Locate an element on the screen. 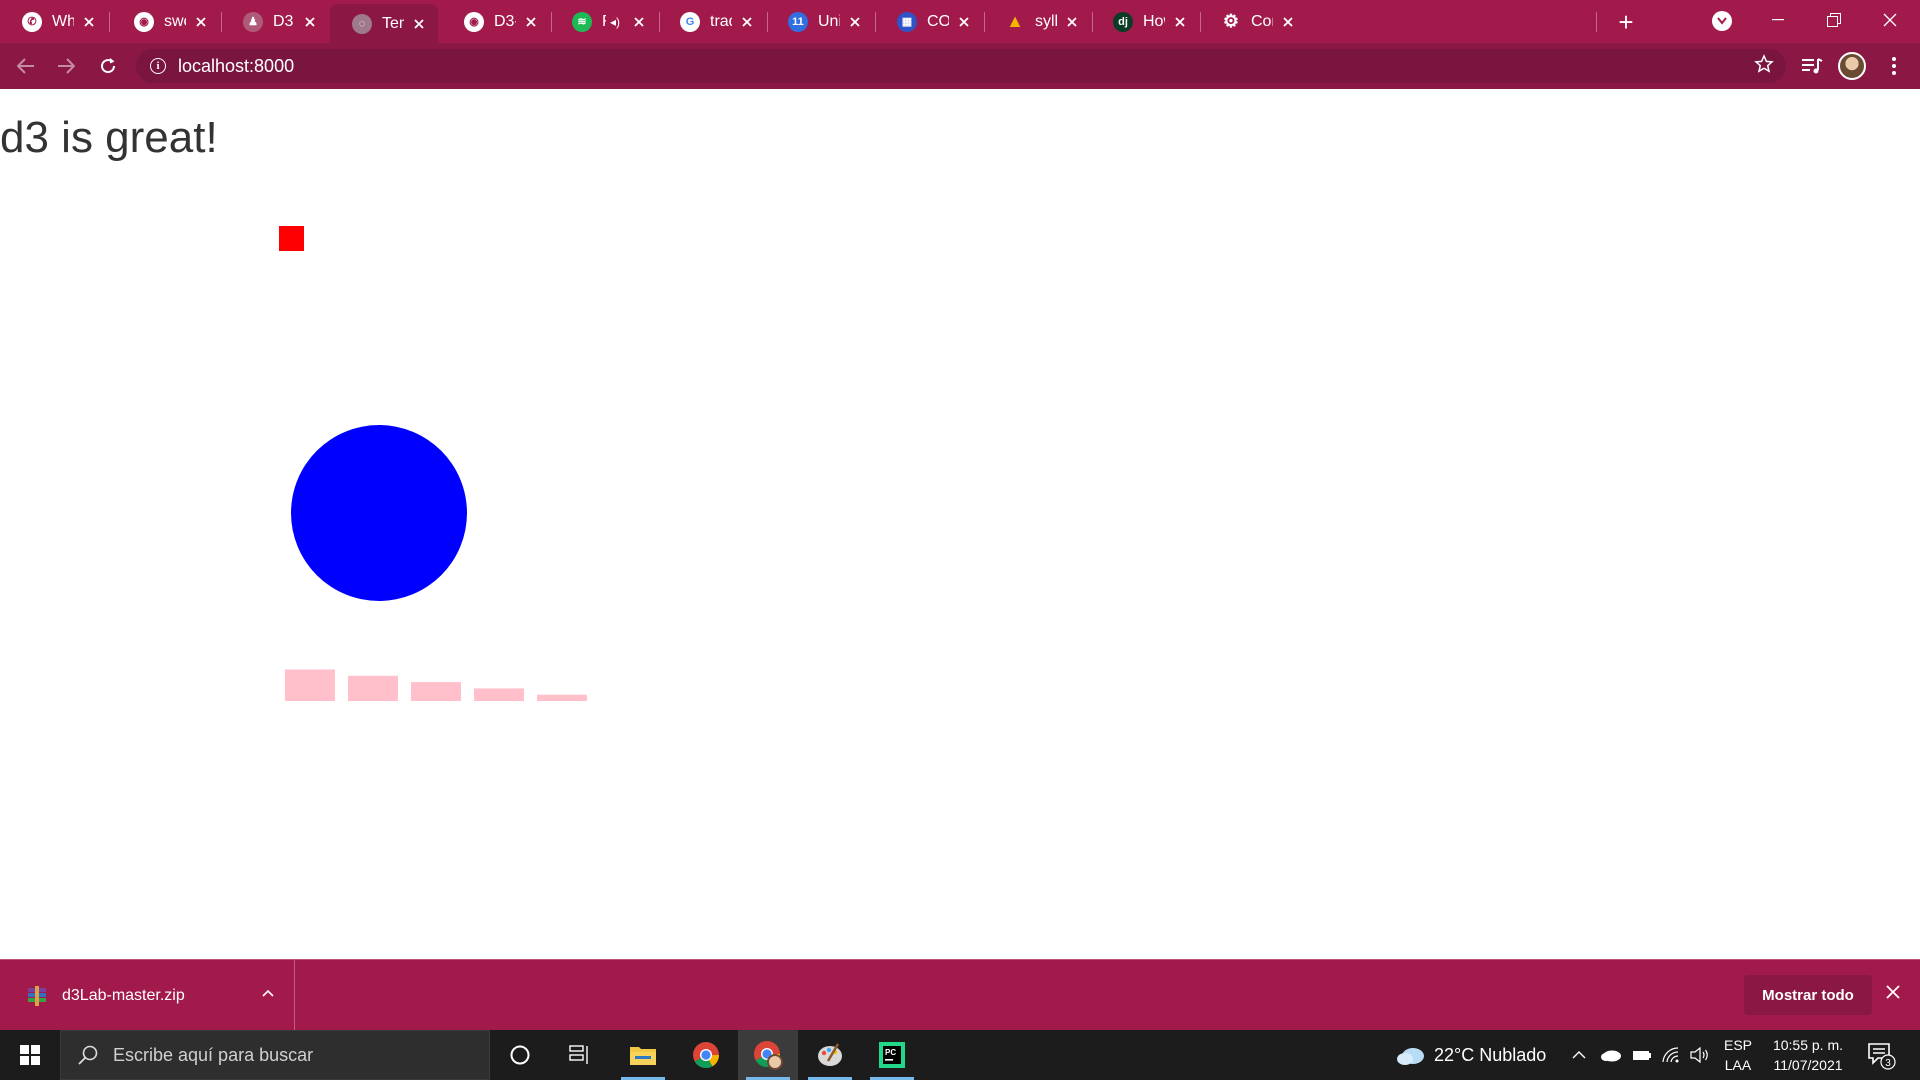 The width and height of the screenshot is (1920, 1080). browser-tab: ▦ COM 13 is located at coordinates (929, 21).